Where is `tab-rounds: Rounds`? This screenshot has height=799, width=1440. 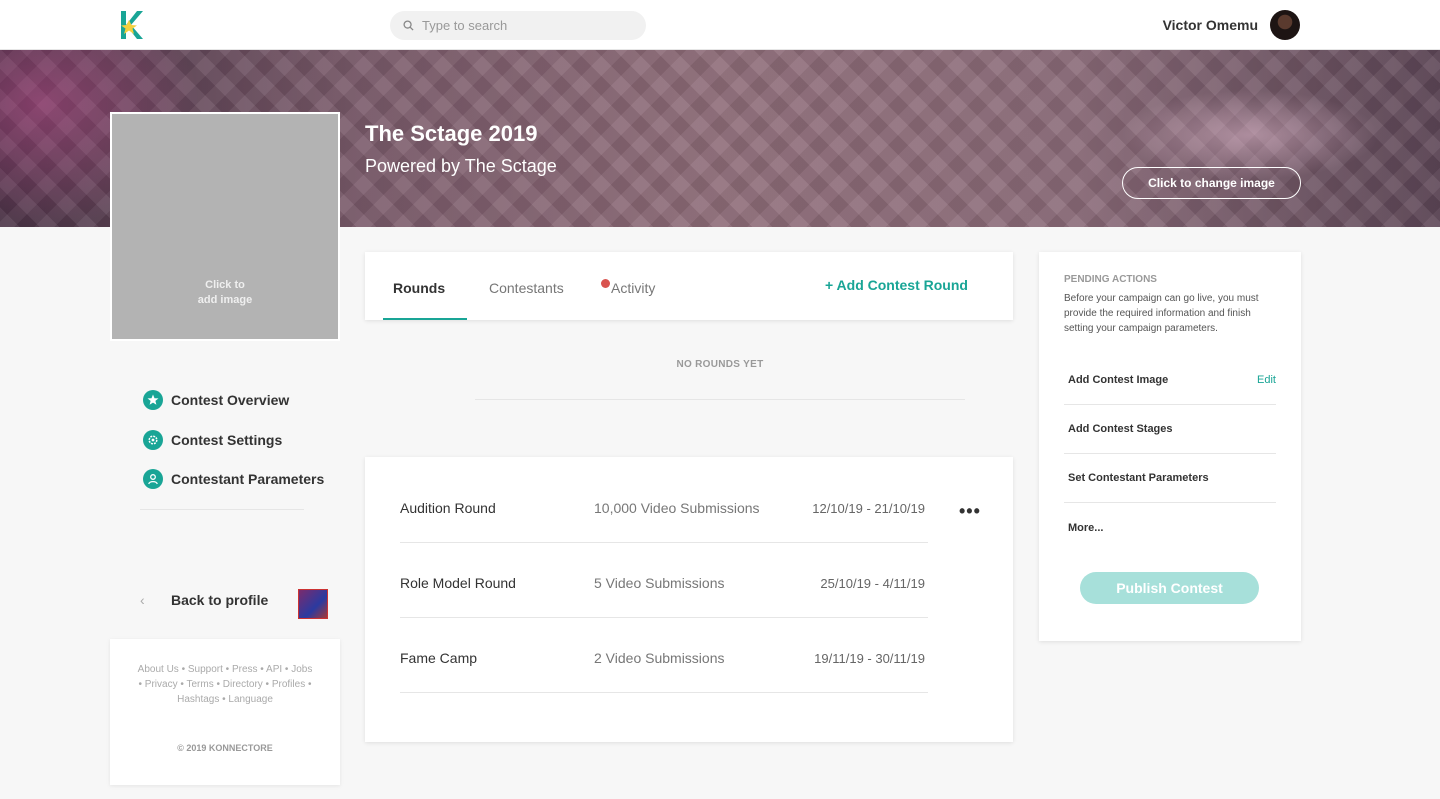 tab-rounds: Rounds is located at coordinates (419, 288).